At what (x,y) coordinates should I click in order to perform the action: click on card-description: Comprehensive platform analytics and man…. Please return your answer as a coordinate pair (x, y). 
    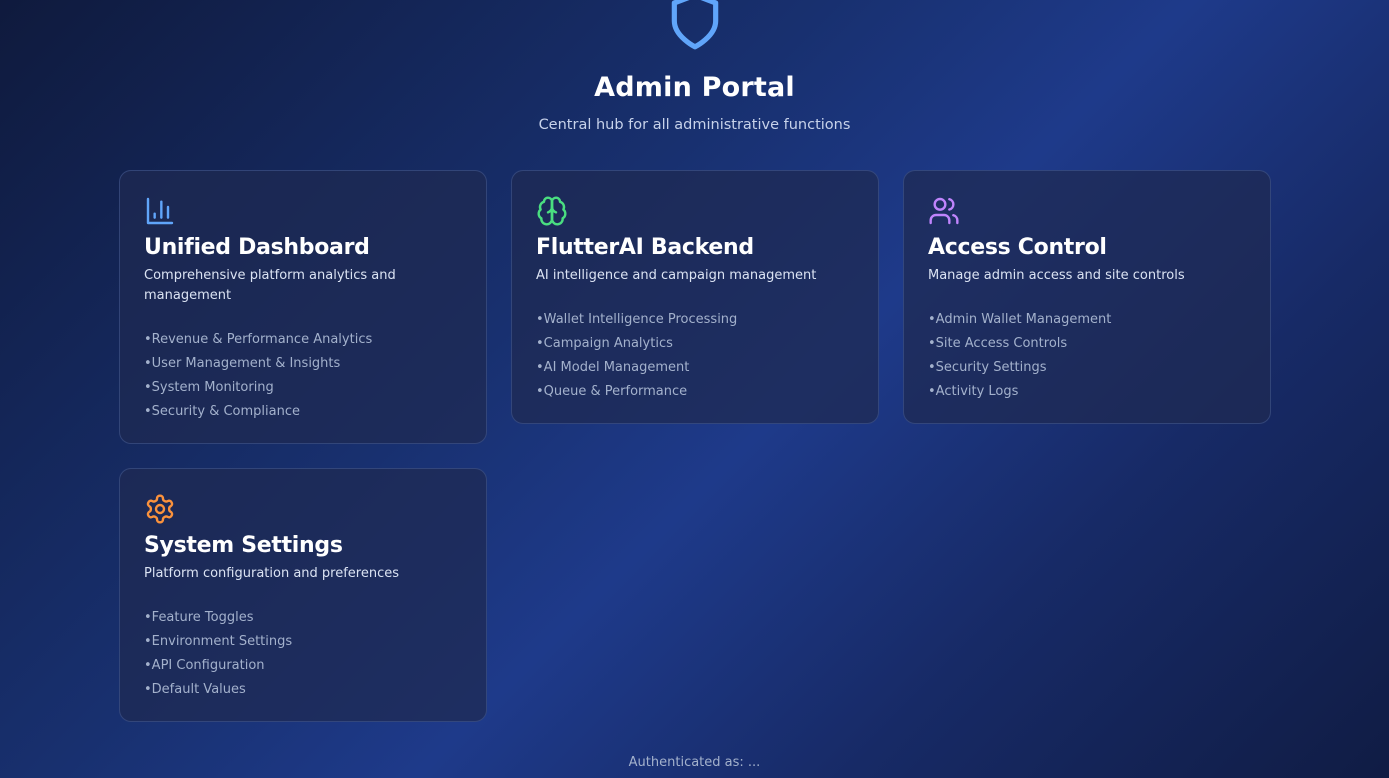
    Looking at the image, I should click on (270, 285).